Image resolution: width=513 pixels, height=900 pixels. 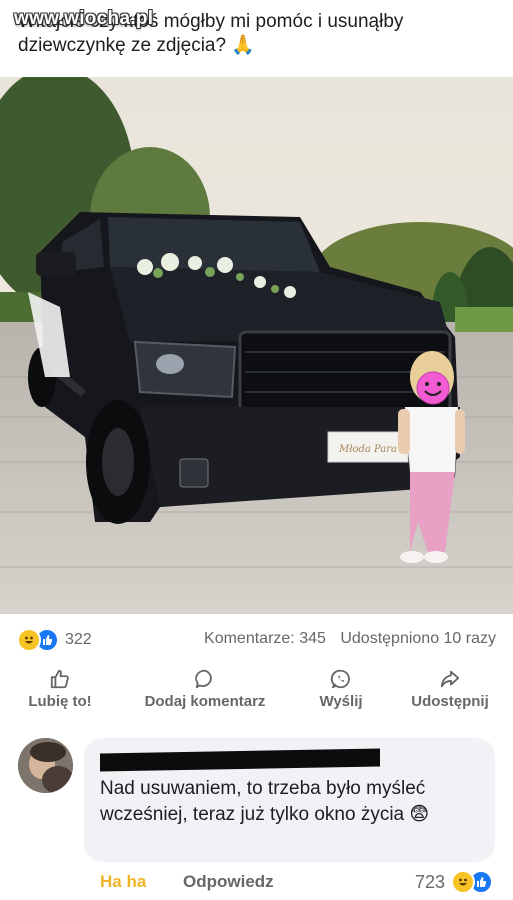 What do you see at coordinates (84, 18) in the screenshot?
I see `watermark: www.wiocha.pl` at bounding box center [84, 18].